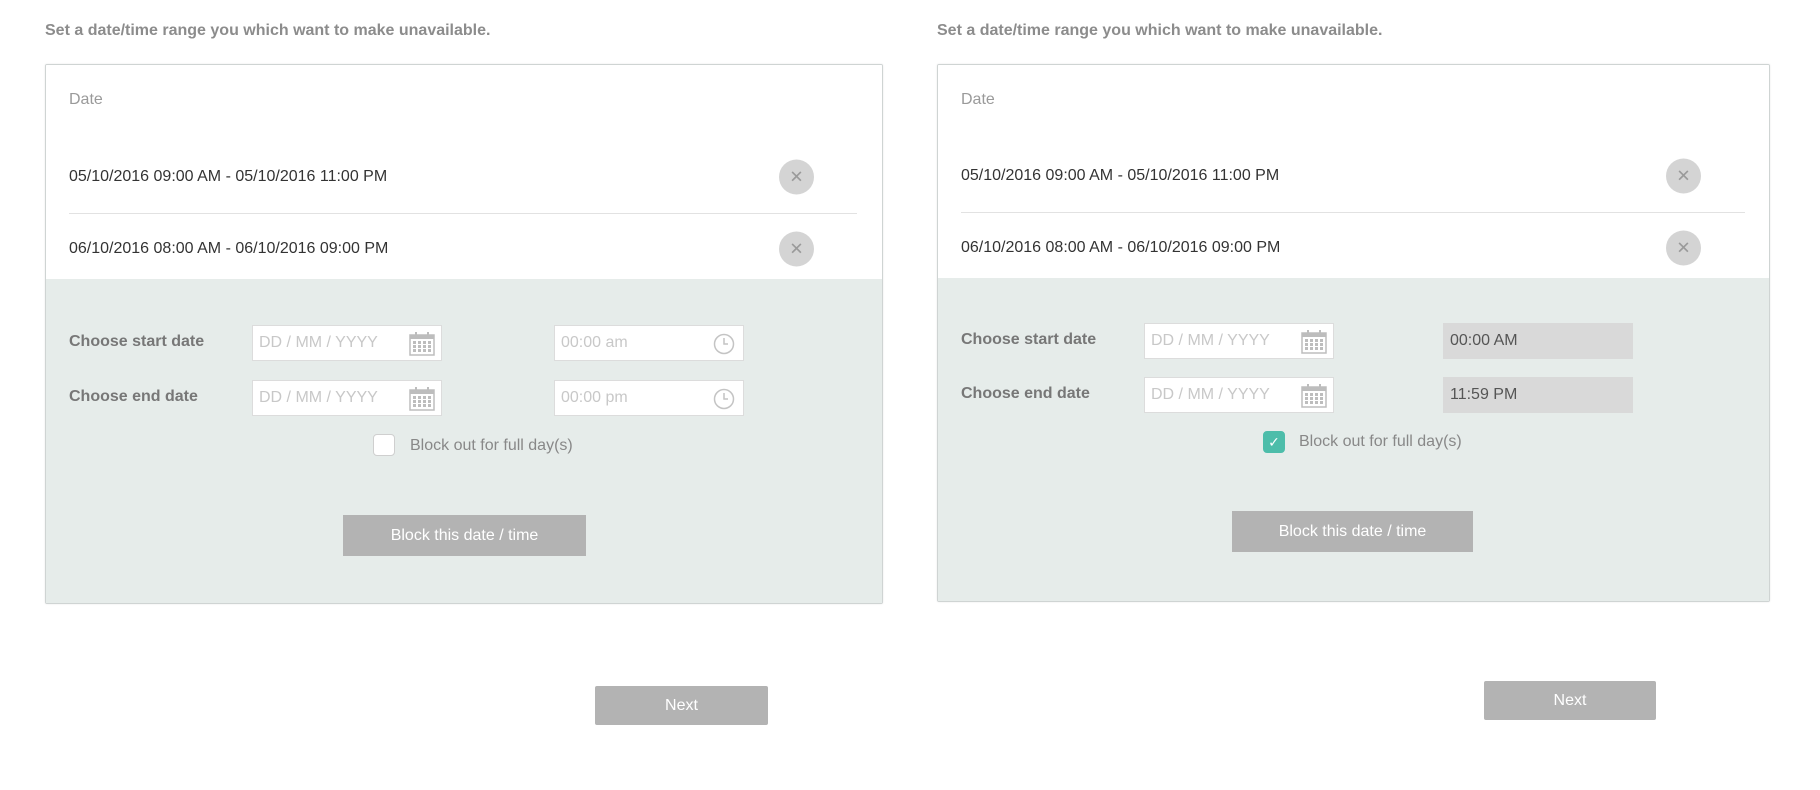 The height and width of the screenshot is (790, 1820). I want to click on full-day-checkbox: ✓, so click(1274, 442).